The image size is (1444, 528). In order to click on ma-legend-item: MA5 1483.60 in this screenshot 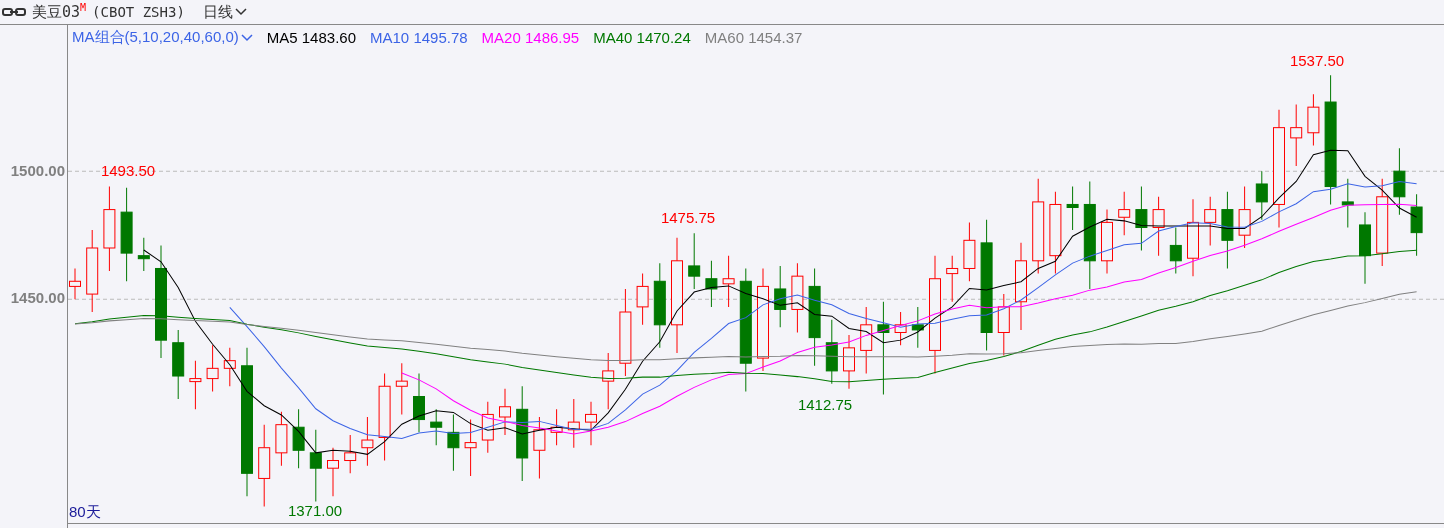, I will do `click(311, 37)`.